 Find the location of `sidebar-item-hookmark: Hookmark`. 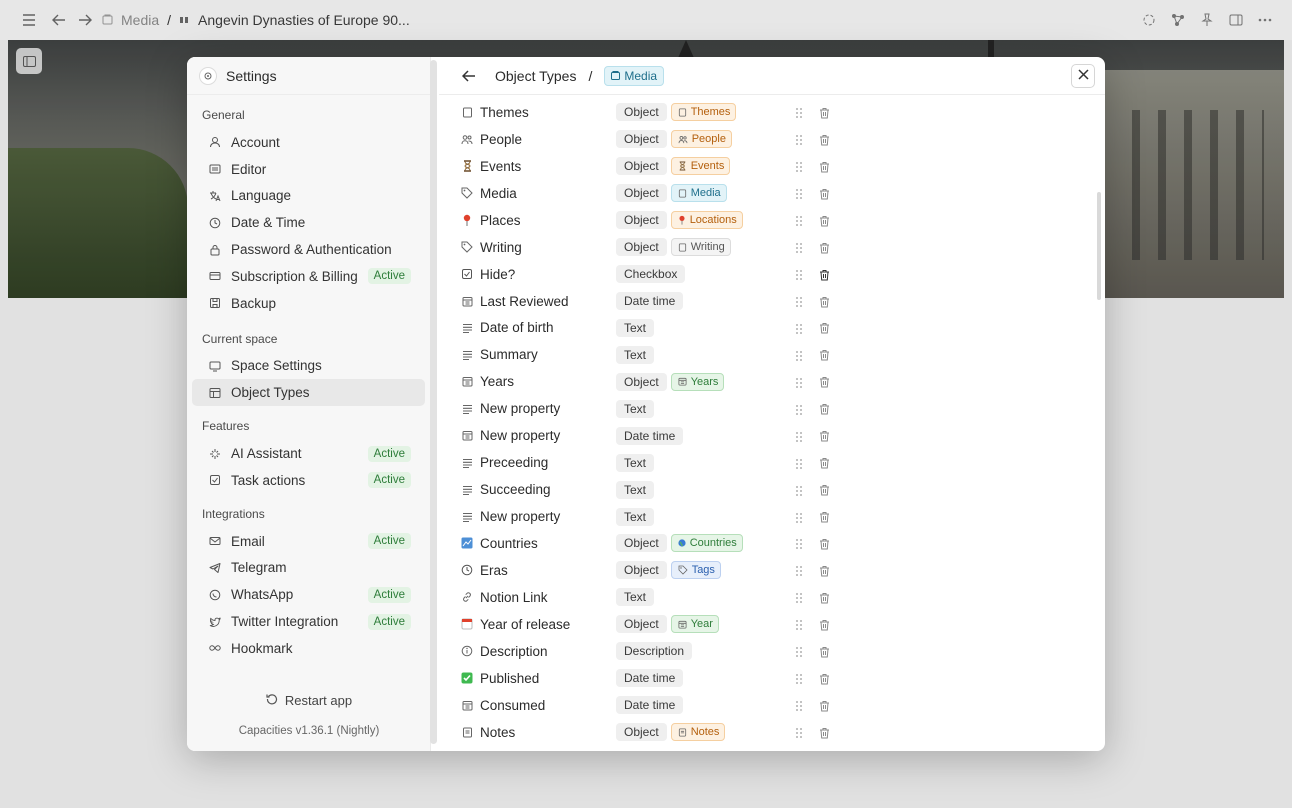

sidebar-item-hookmark: Hookmark is located at coordinates (308, 648).